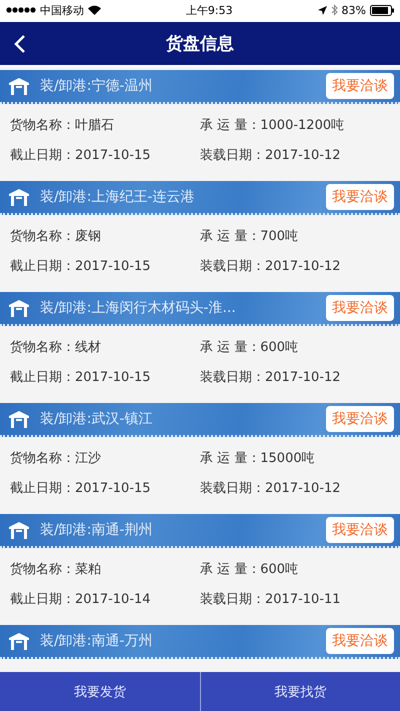 The height and width of the screenshot is (711, 400). I want to click on back-icon, so click(20, 44).